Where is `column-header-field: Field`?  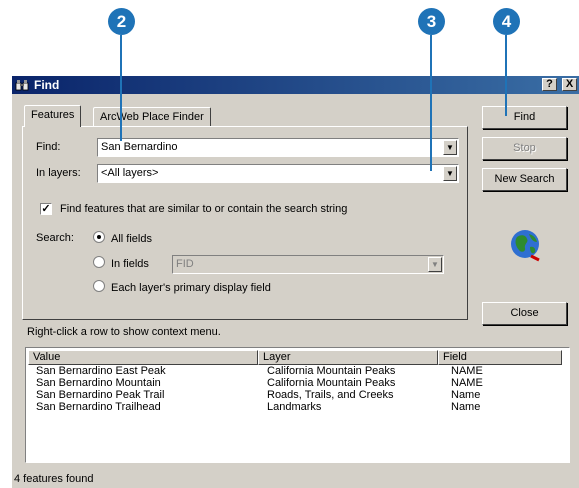 column-header-field: Field is located at coordinates (500, 357).